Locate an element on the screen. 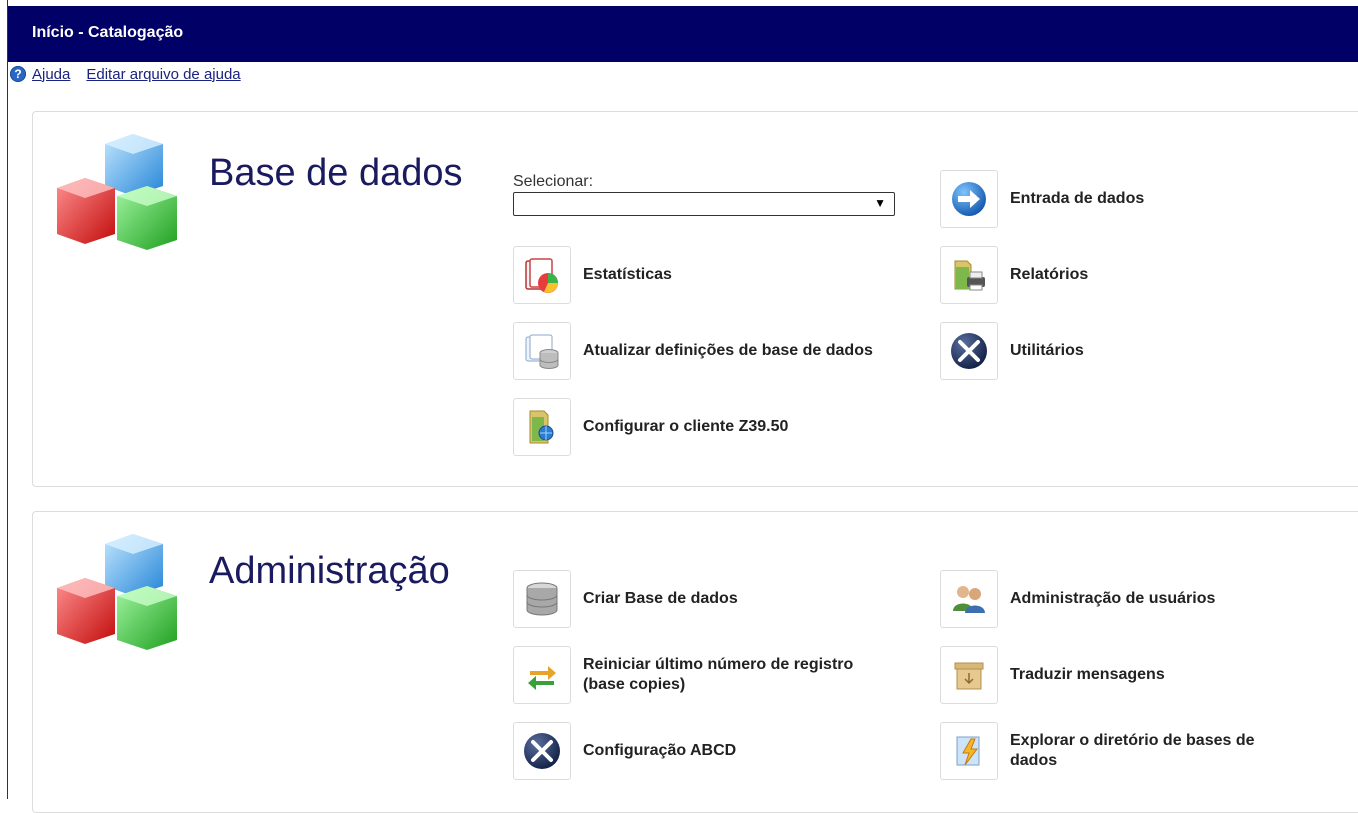 The width and height of the screenshot is (1358, 813). z3950-client-folder-icon is located at coordinates (542, 427).